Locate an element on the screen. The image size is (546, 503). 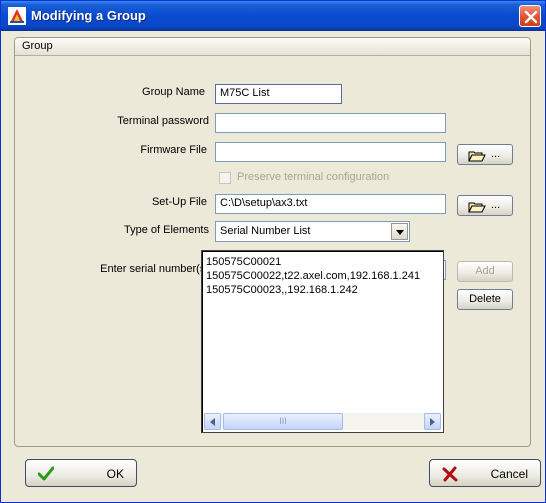
dropdown-arrow is located at coordinates (399, 231).